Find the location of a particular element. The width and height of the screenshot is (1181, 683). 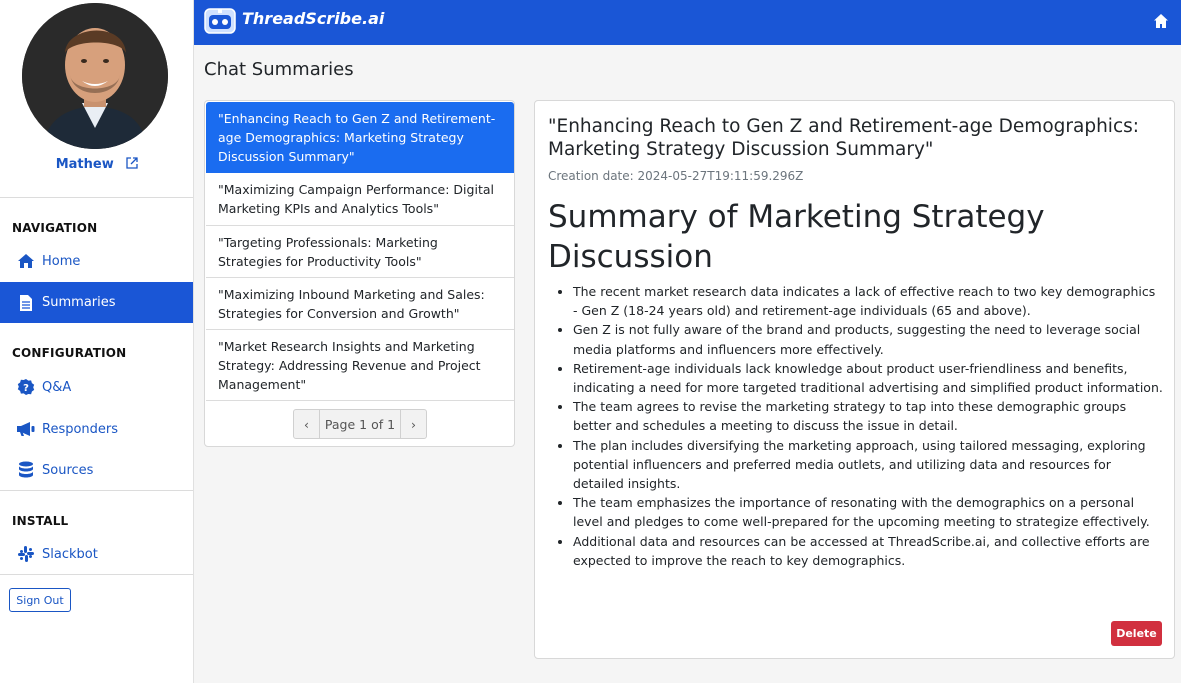

sign-out-button: Sign Out is located at coordinates (40, 600).